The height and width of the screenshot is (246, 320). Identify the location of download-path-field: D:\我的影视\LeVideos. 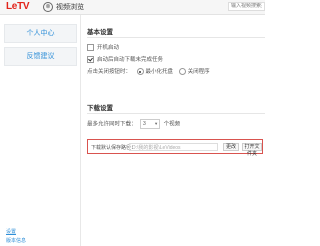
(173, 147).